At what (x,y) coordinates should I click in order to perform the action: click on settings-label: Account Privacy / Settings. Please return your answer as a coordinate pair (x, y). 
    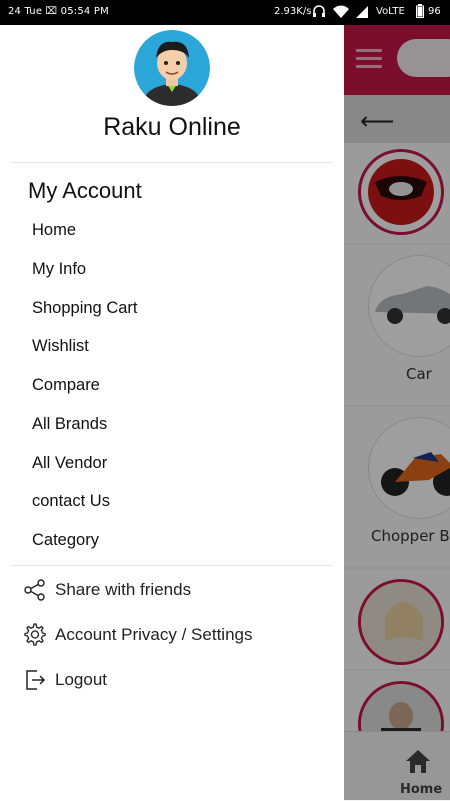
    Looking at the image, I should click on (154, 634).